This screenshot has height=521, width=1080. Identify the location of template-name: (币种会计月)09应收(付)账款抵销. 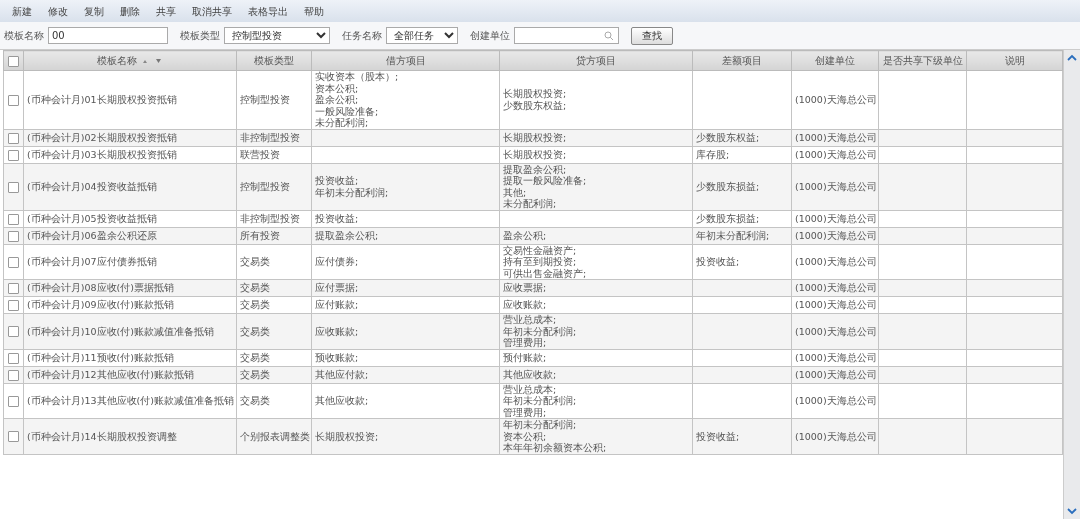
(100, 305).